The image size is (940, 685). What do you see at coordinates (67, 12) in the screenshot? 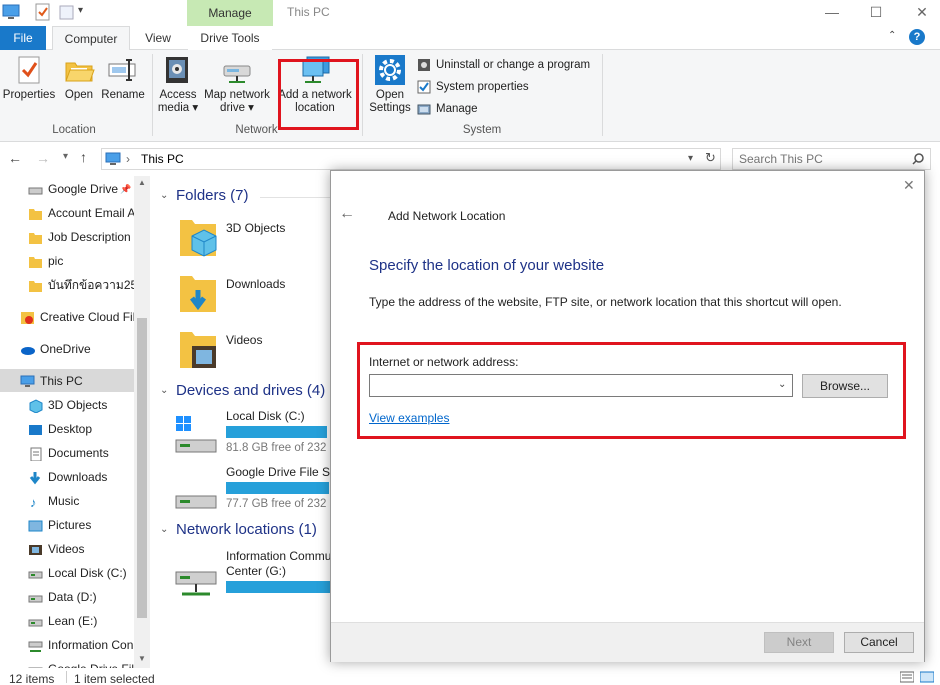
I see `new-folder-icon` at bounding box center [67, 12].